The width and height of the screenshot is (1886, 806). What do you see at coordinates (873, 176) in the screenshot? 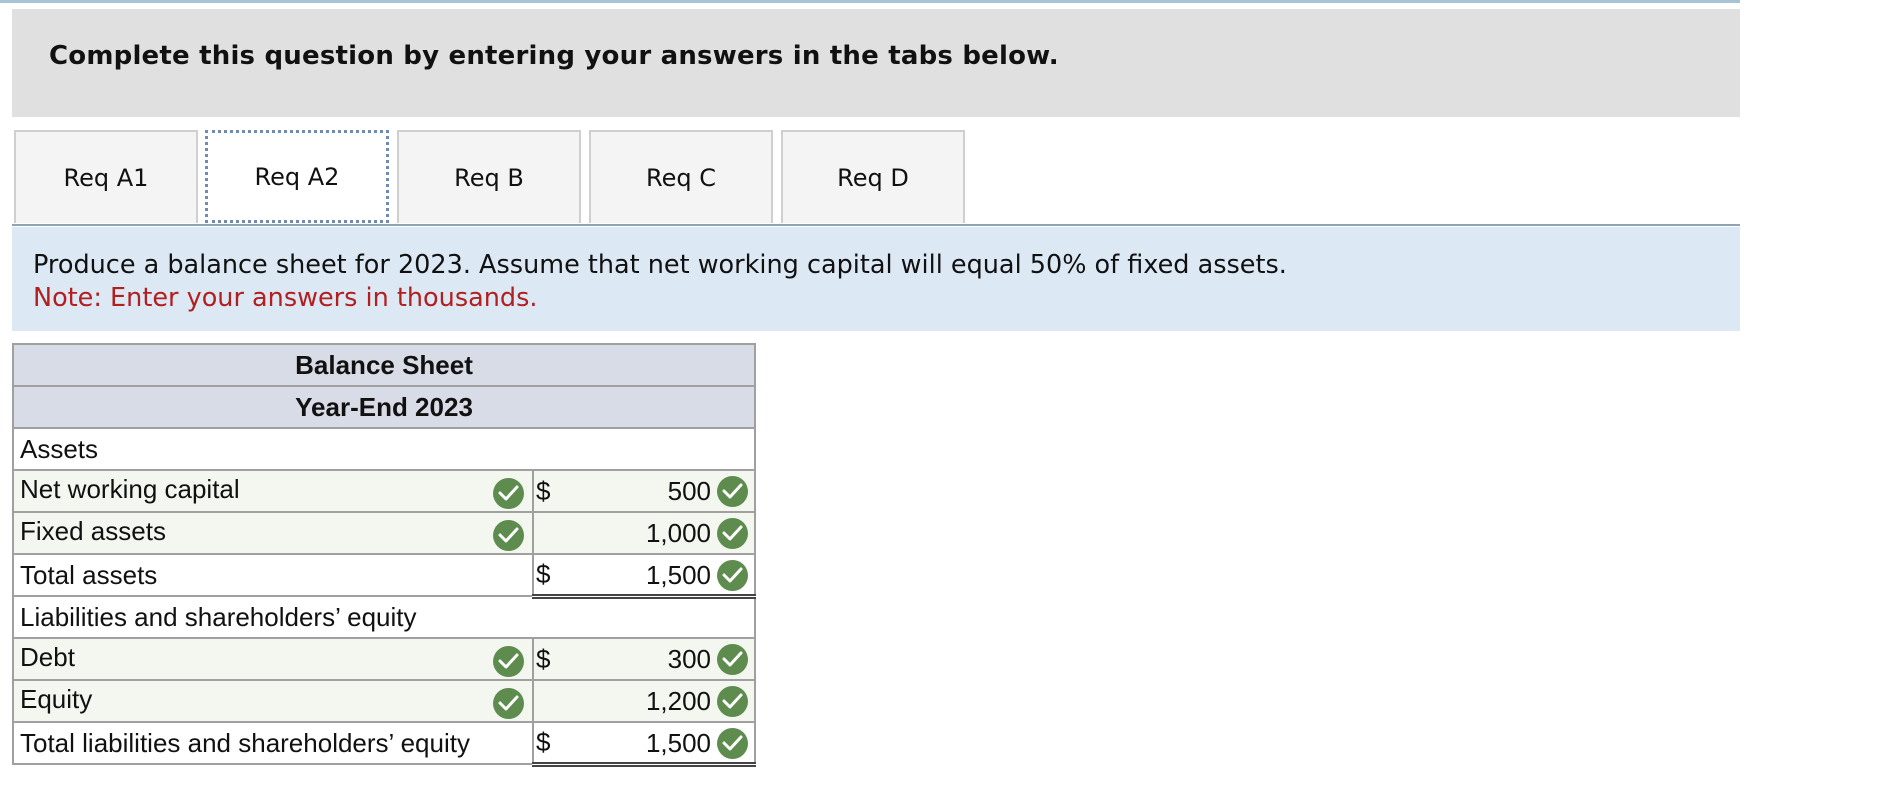
I see `tab-req-d: Req D` at bounding box center [873, 176].